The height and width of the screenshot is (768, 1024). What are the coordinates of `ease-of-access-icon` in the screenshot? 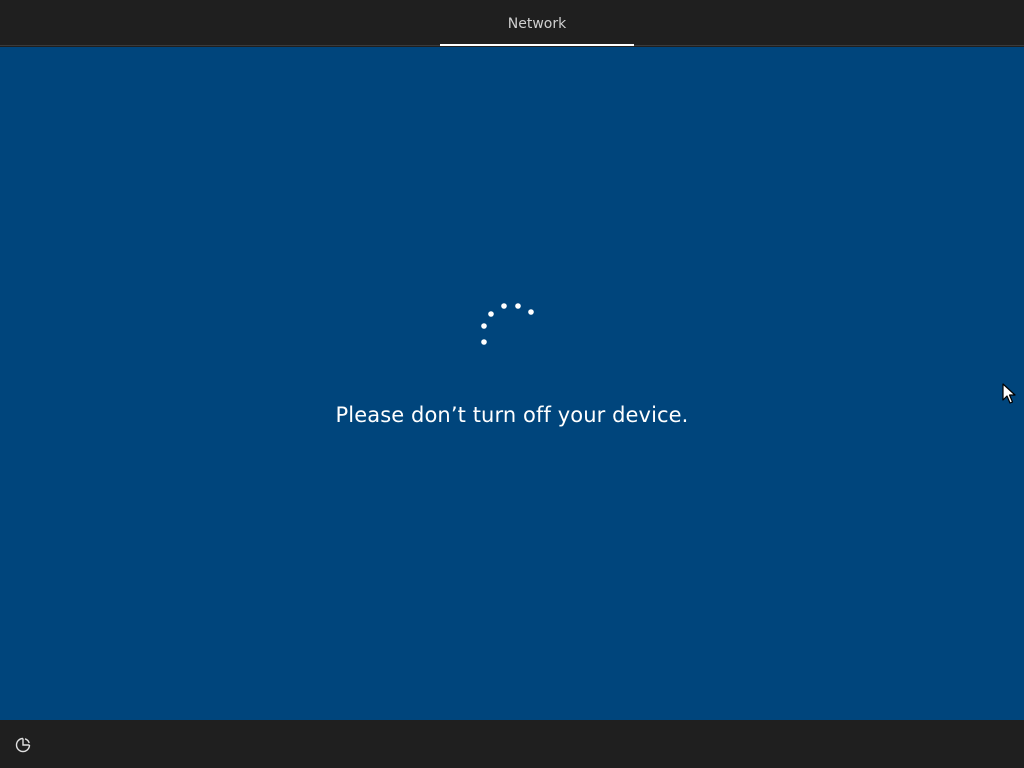 It's located at (23, 745).